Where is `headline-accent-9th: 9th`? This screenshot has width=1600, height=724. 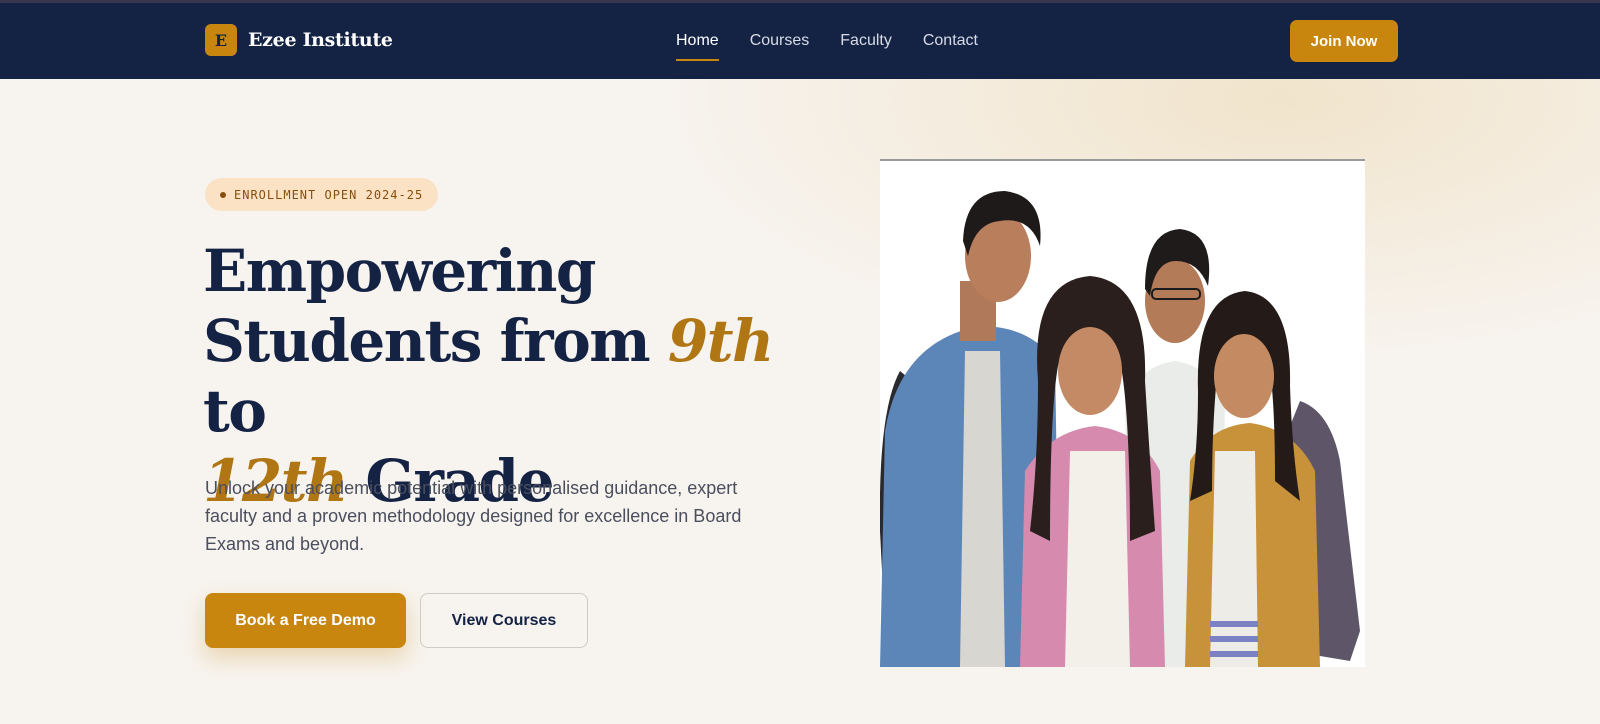
headline-accent-9th: 9th is located at coordinates (720, 341).